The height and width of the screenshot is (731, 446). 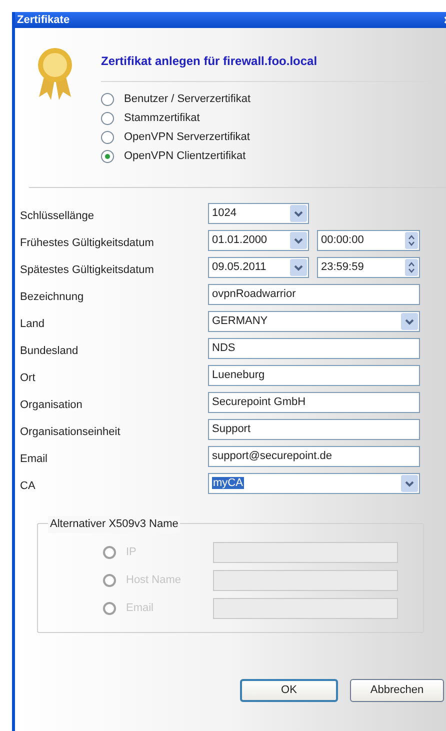 I want to click on time-field: 00:00:00, so click(x=368, y=240).